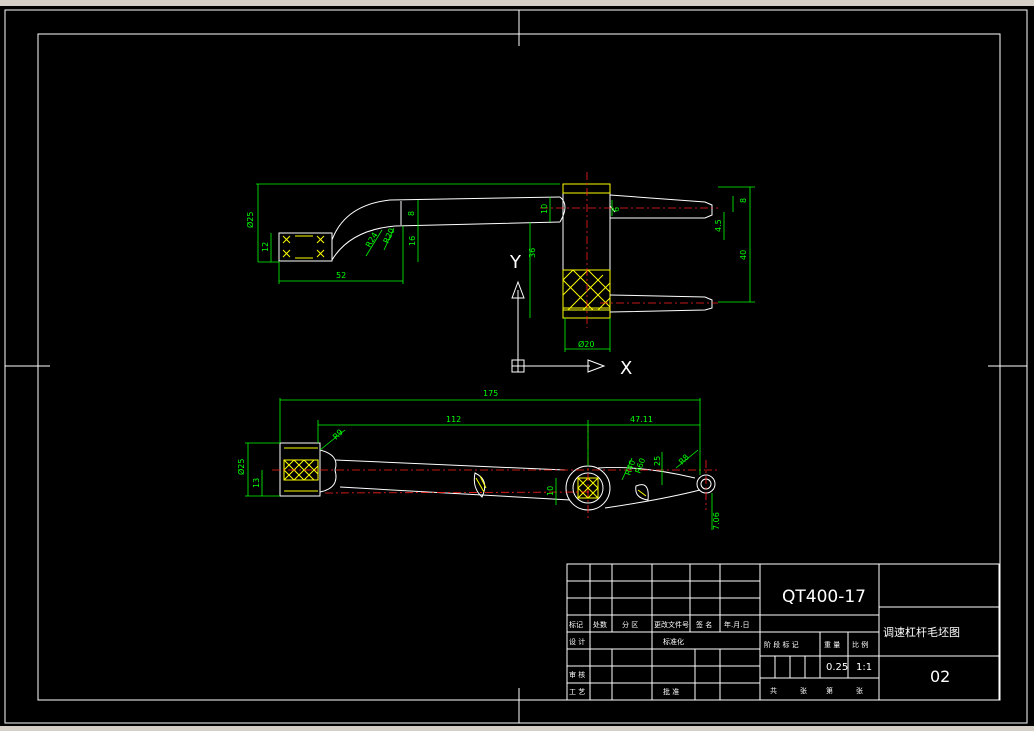 The width and height of the screenshot is (1034, 731). Describe the element at coordinates (673, 641) in the screenshot. I see `svg-text: 标准化` at that location.